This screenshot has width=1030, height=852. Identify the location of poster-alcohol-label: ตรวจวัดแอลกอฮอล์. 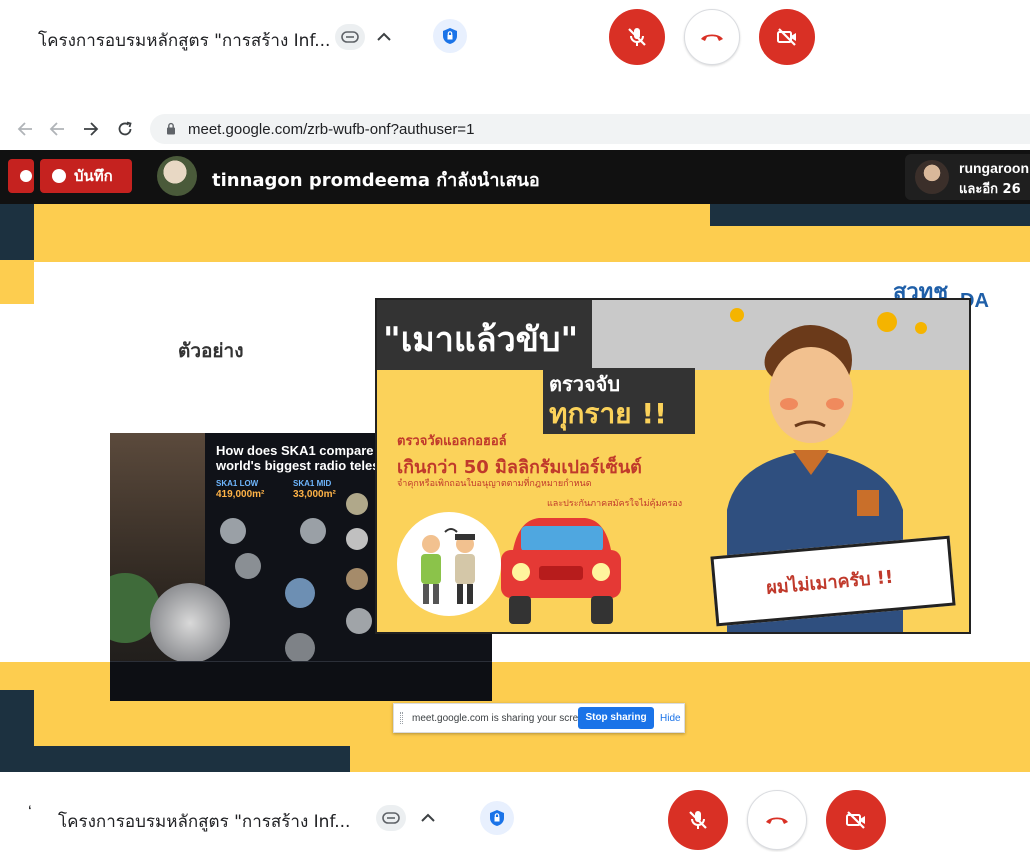
(452, 441).